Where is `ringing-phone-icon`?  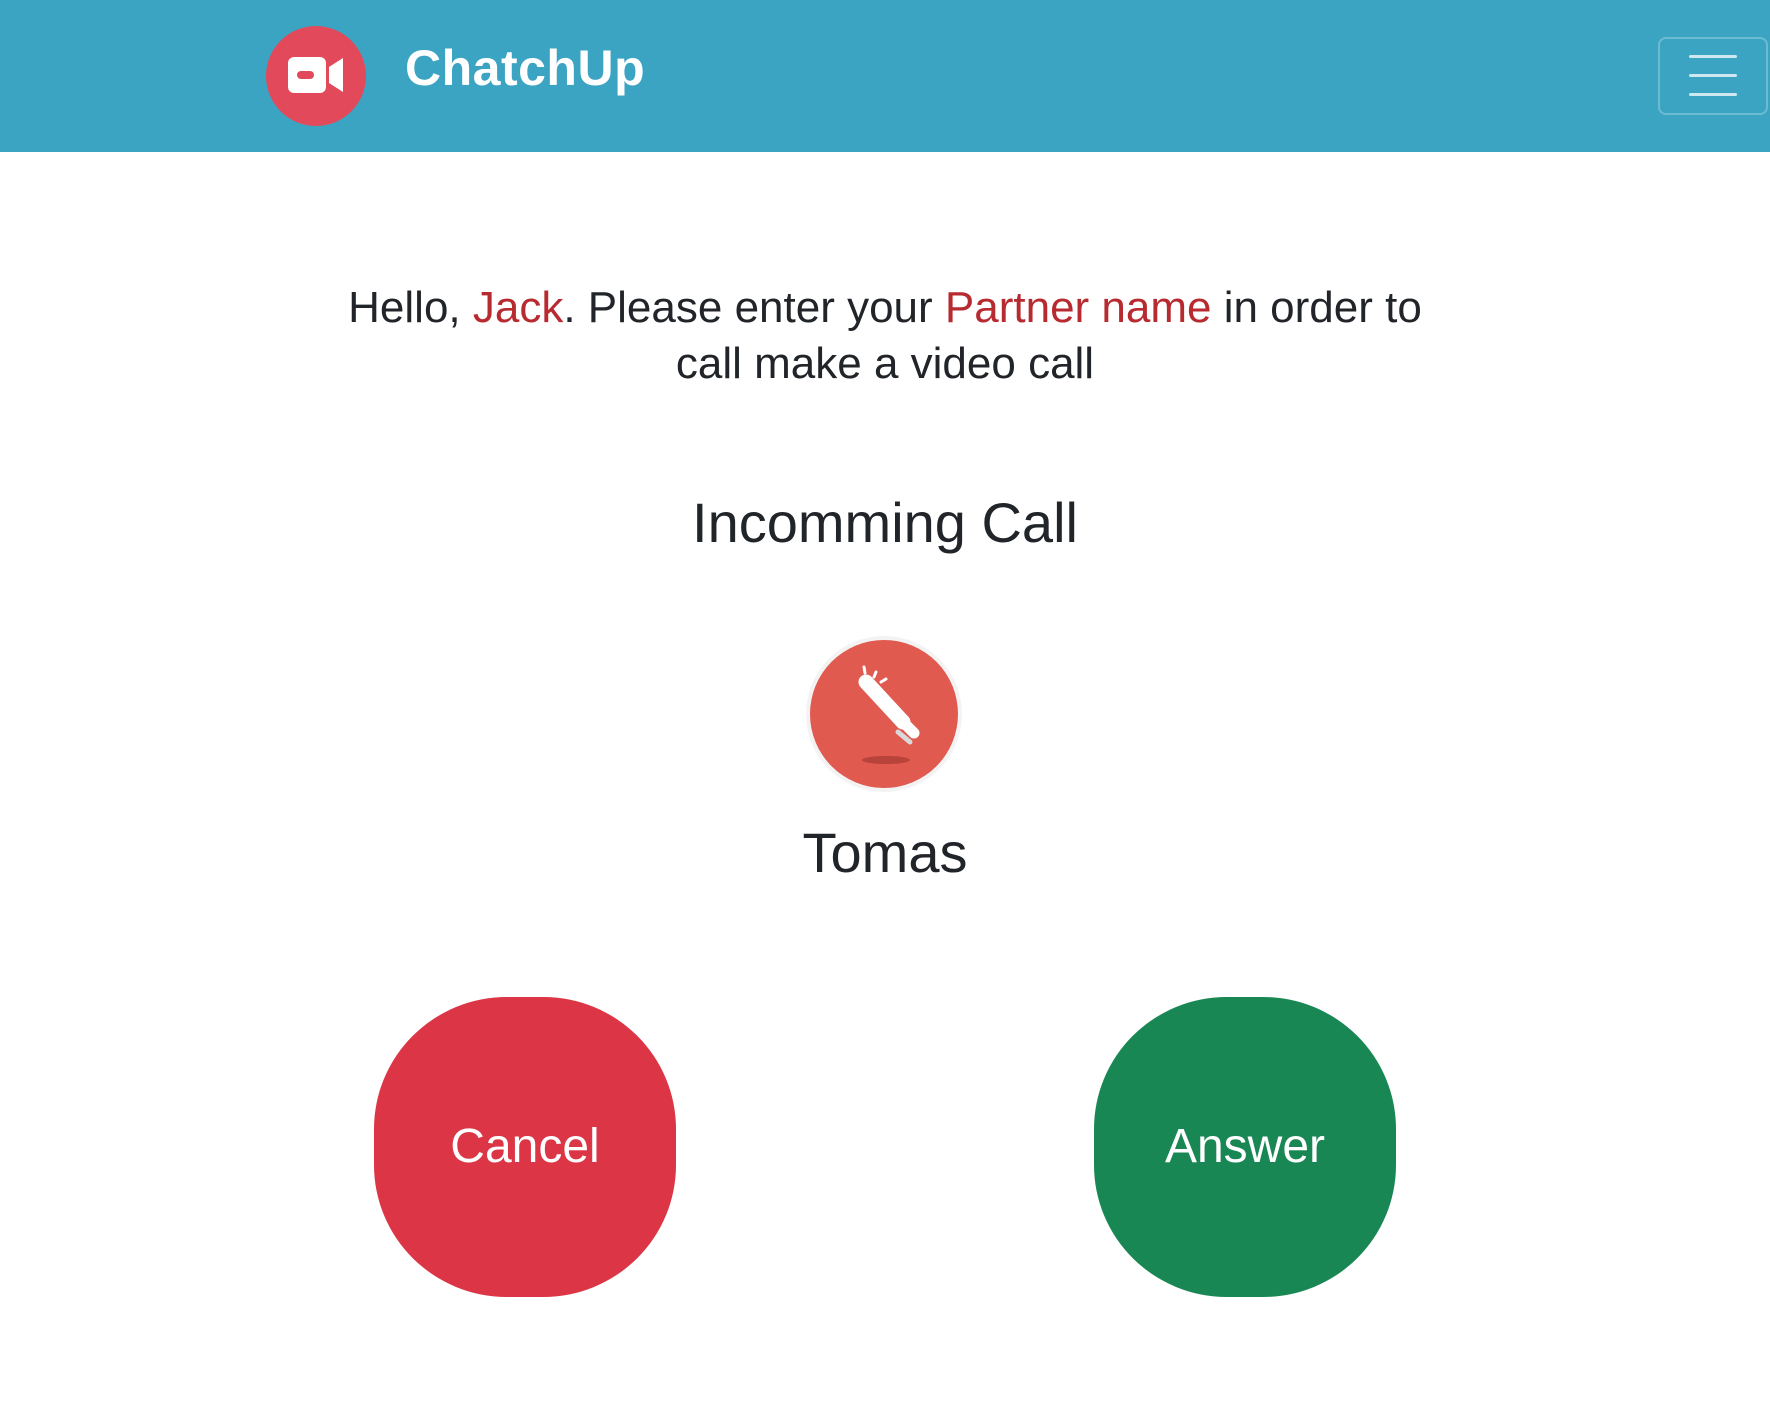
ringing-phone-icon is located at coordinates (884, 714).